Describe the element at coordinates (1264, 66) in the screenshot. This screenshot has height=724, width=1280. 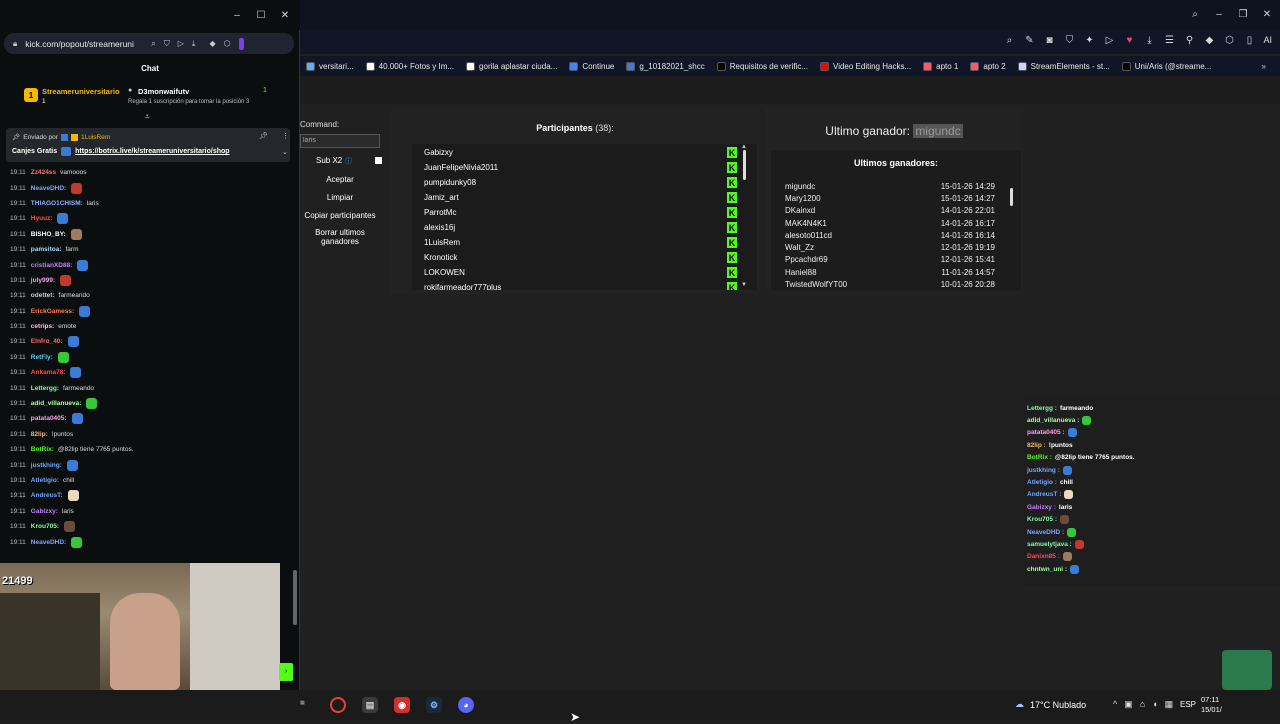
I see `bookmarks-overflow-icon: »` at that location.